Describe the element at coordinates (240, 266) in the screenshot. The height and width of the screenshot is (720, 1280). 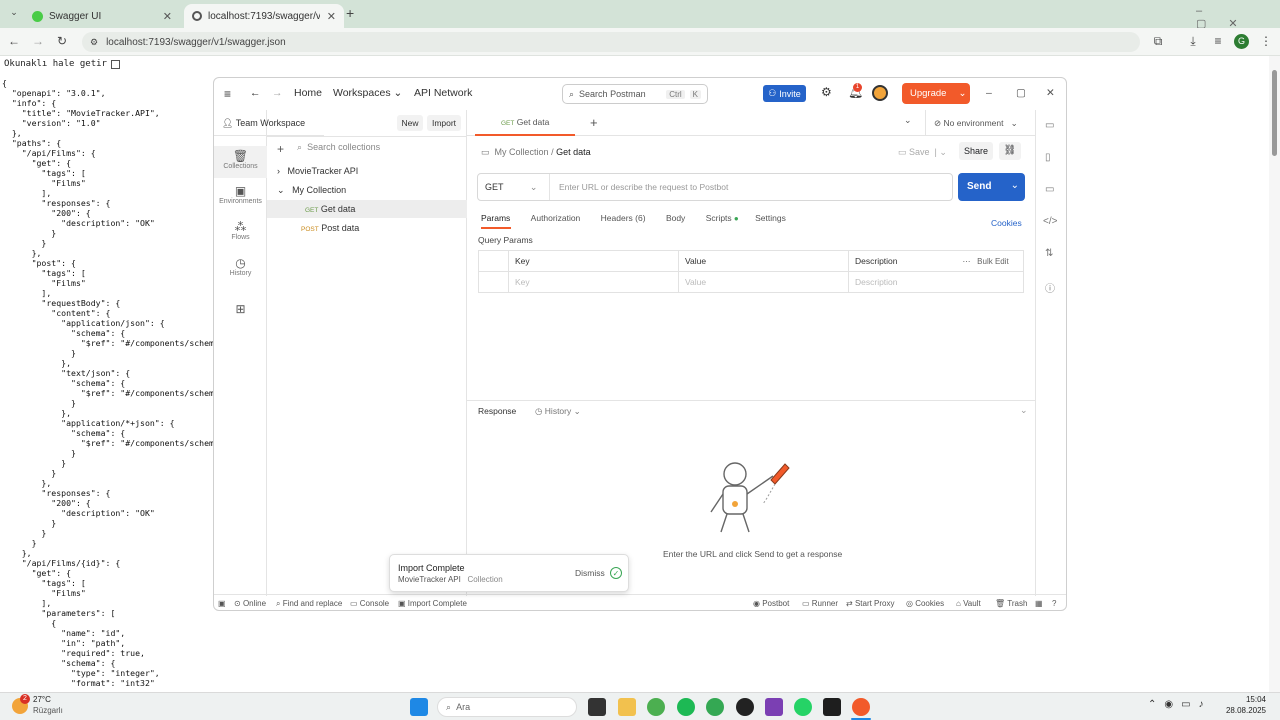
I see `sidebar-item-history: ◷ History` at that location.